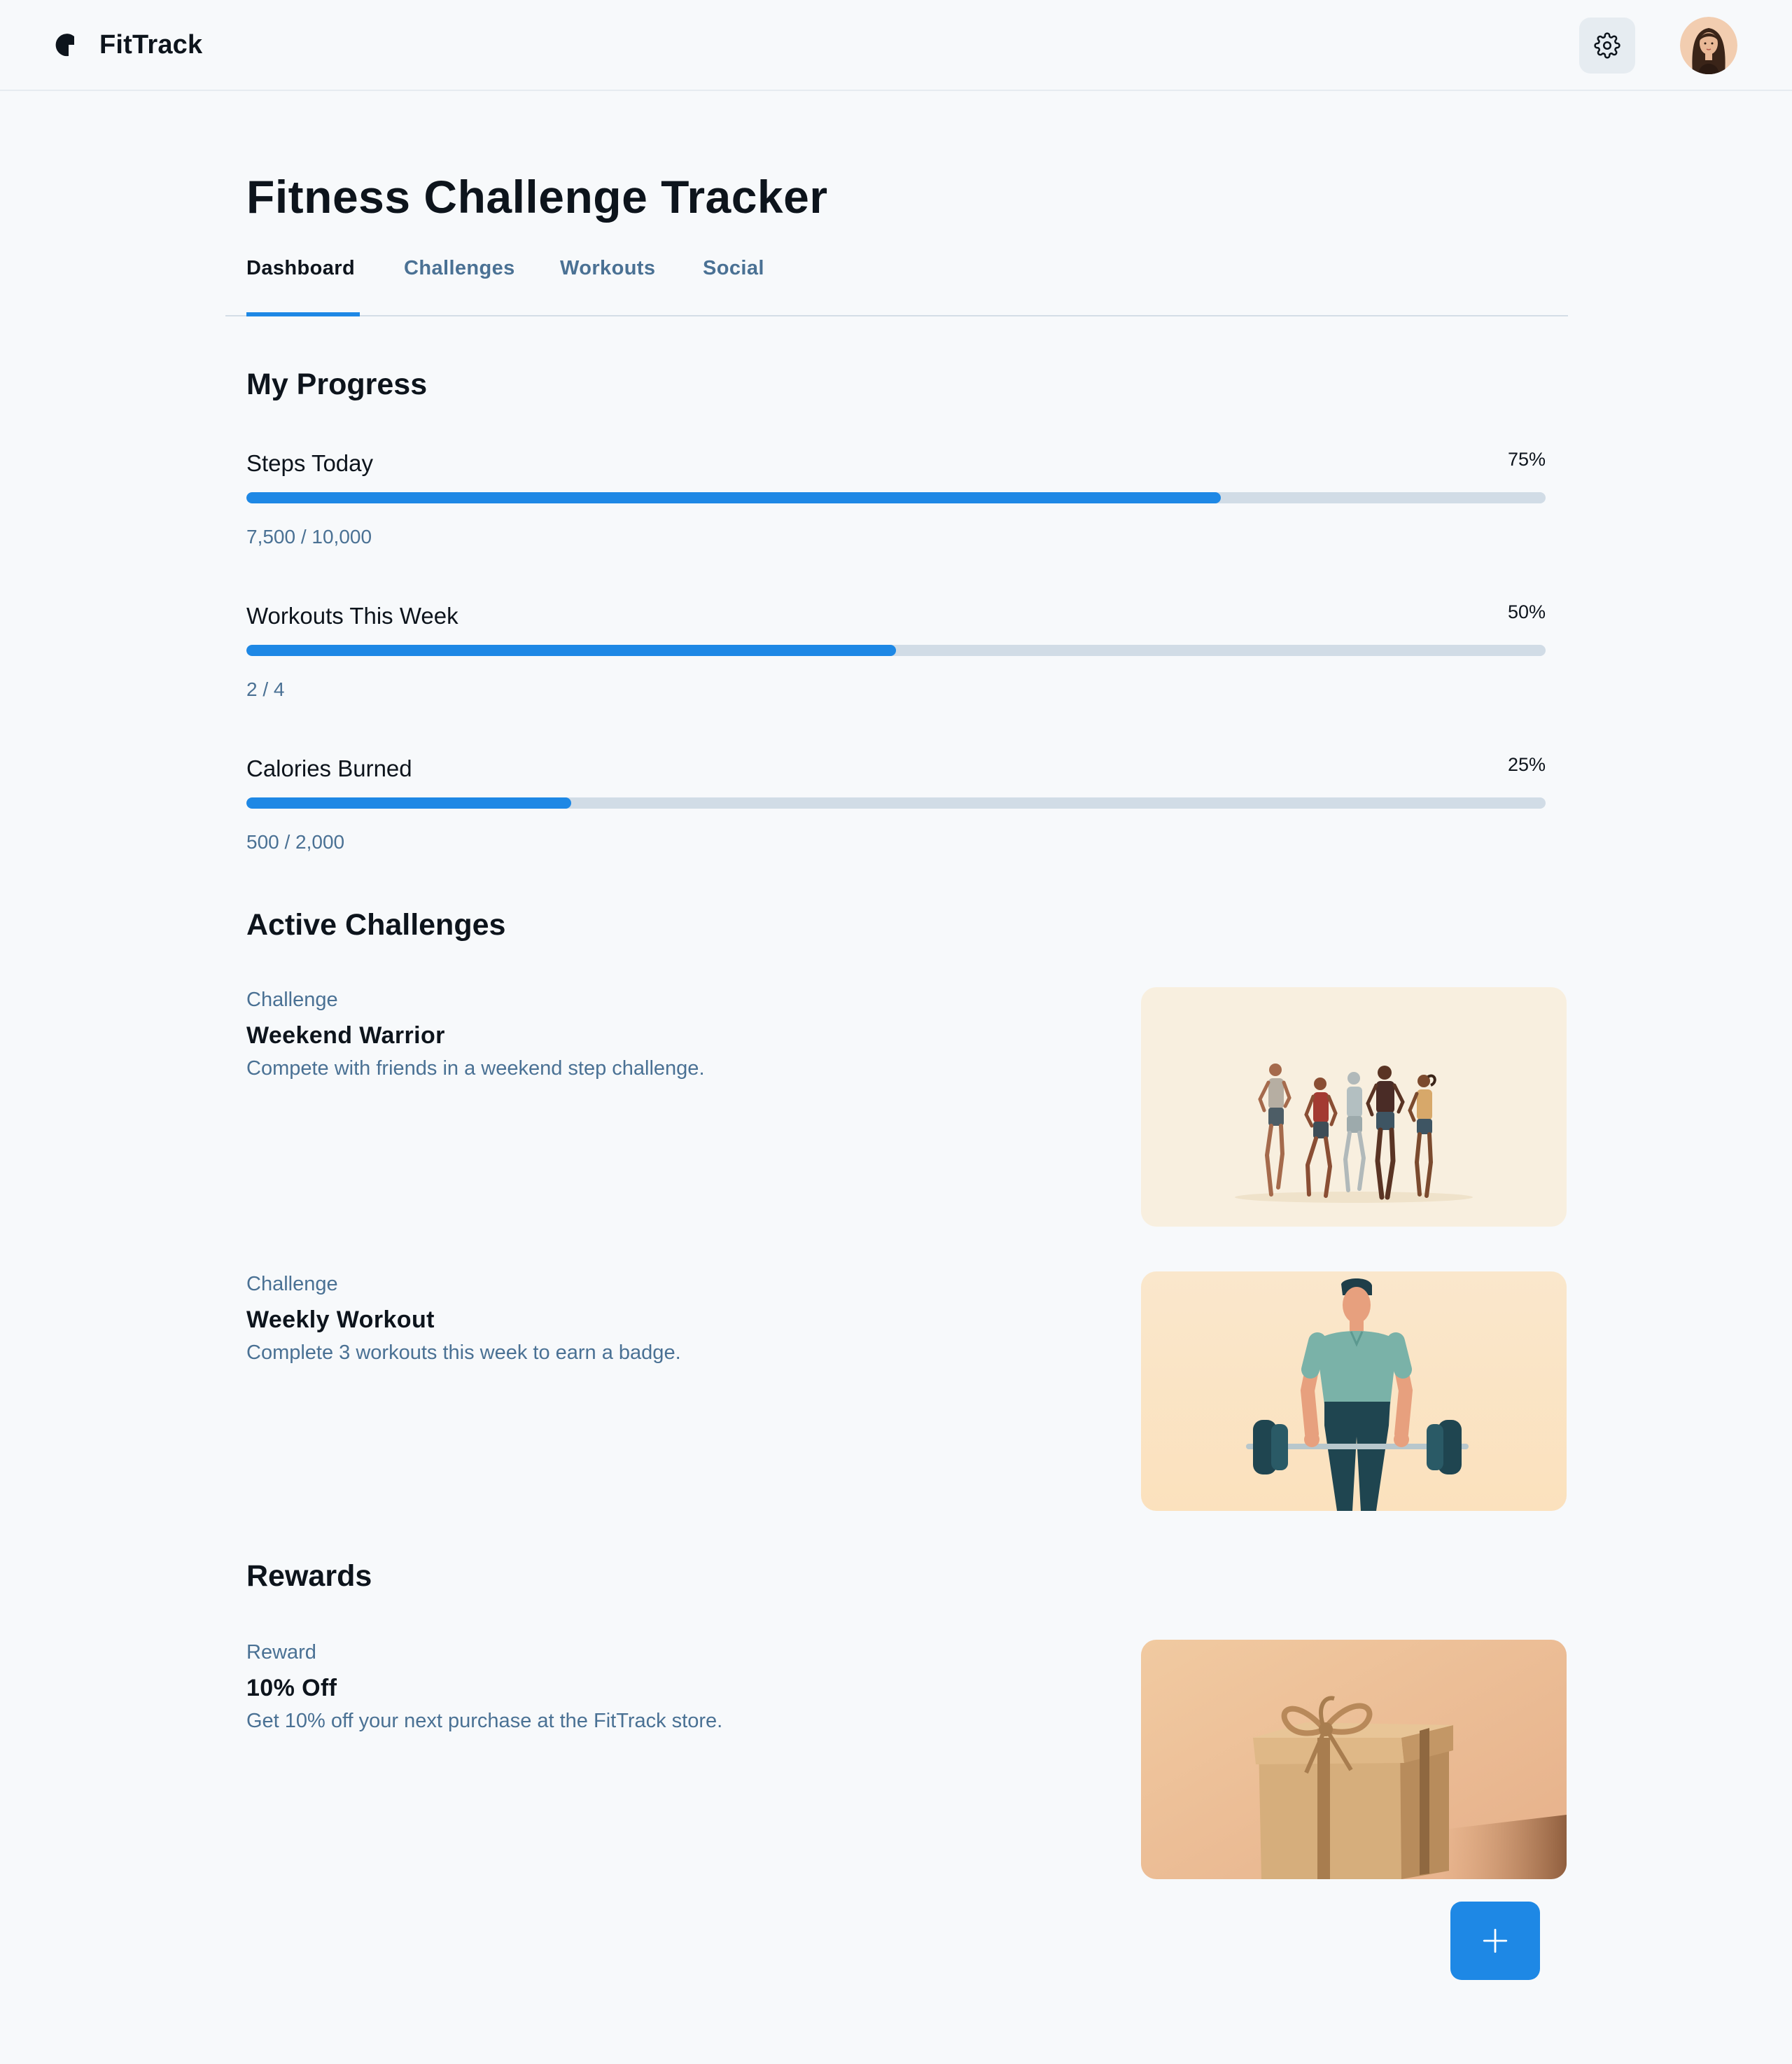 The height and width of the screenshot is (2064, 1792). I want to click on challenges-section-title: Active Challenges, so click(376, 925).